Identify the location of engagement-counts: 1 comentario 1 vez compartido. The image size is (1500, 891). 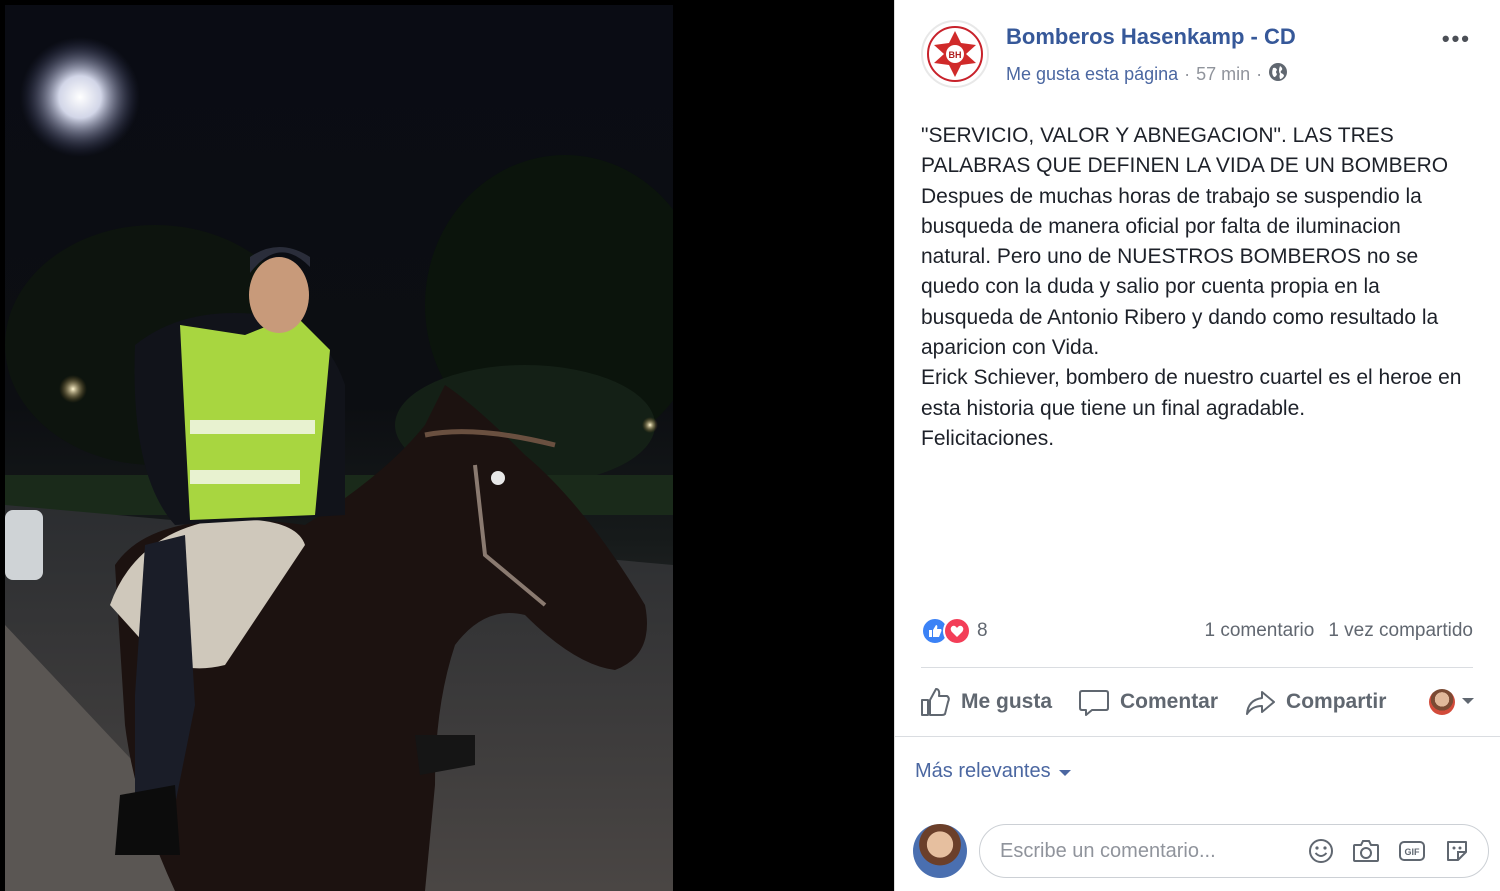
(1338, 631).